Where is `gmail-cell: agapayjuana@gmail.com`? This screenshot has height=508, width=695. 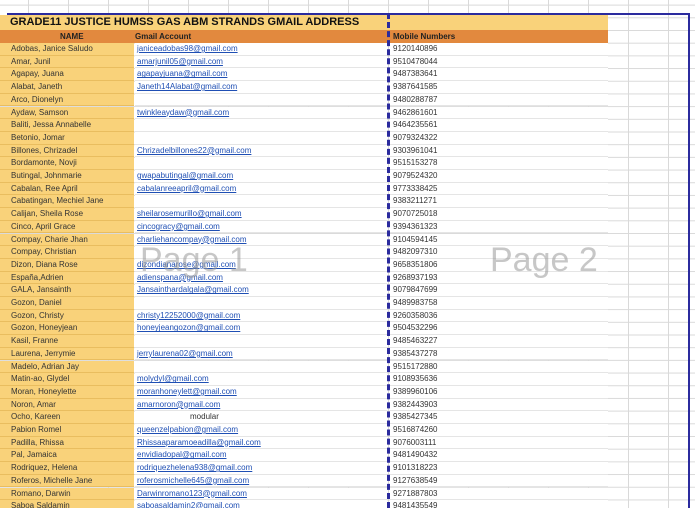 gmail-cell: agapayjuana@gmail.com is located at coordinates (261, 75).